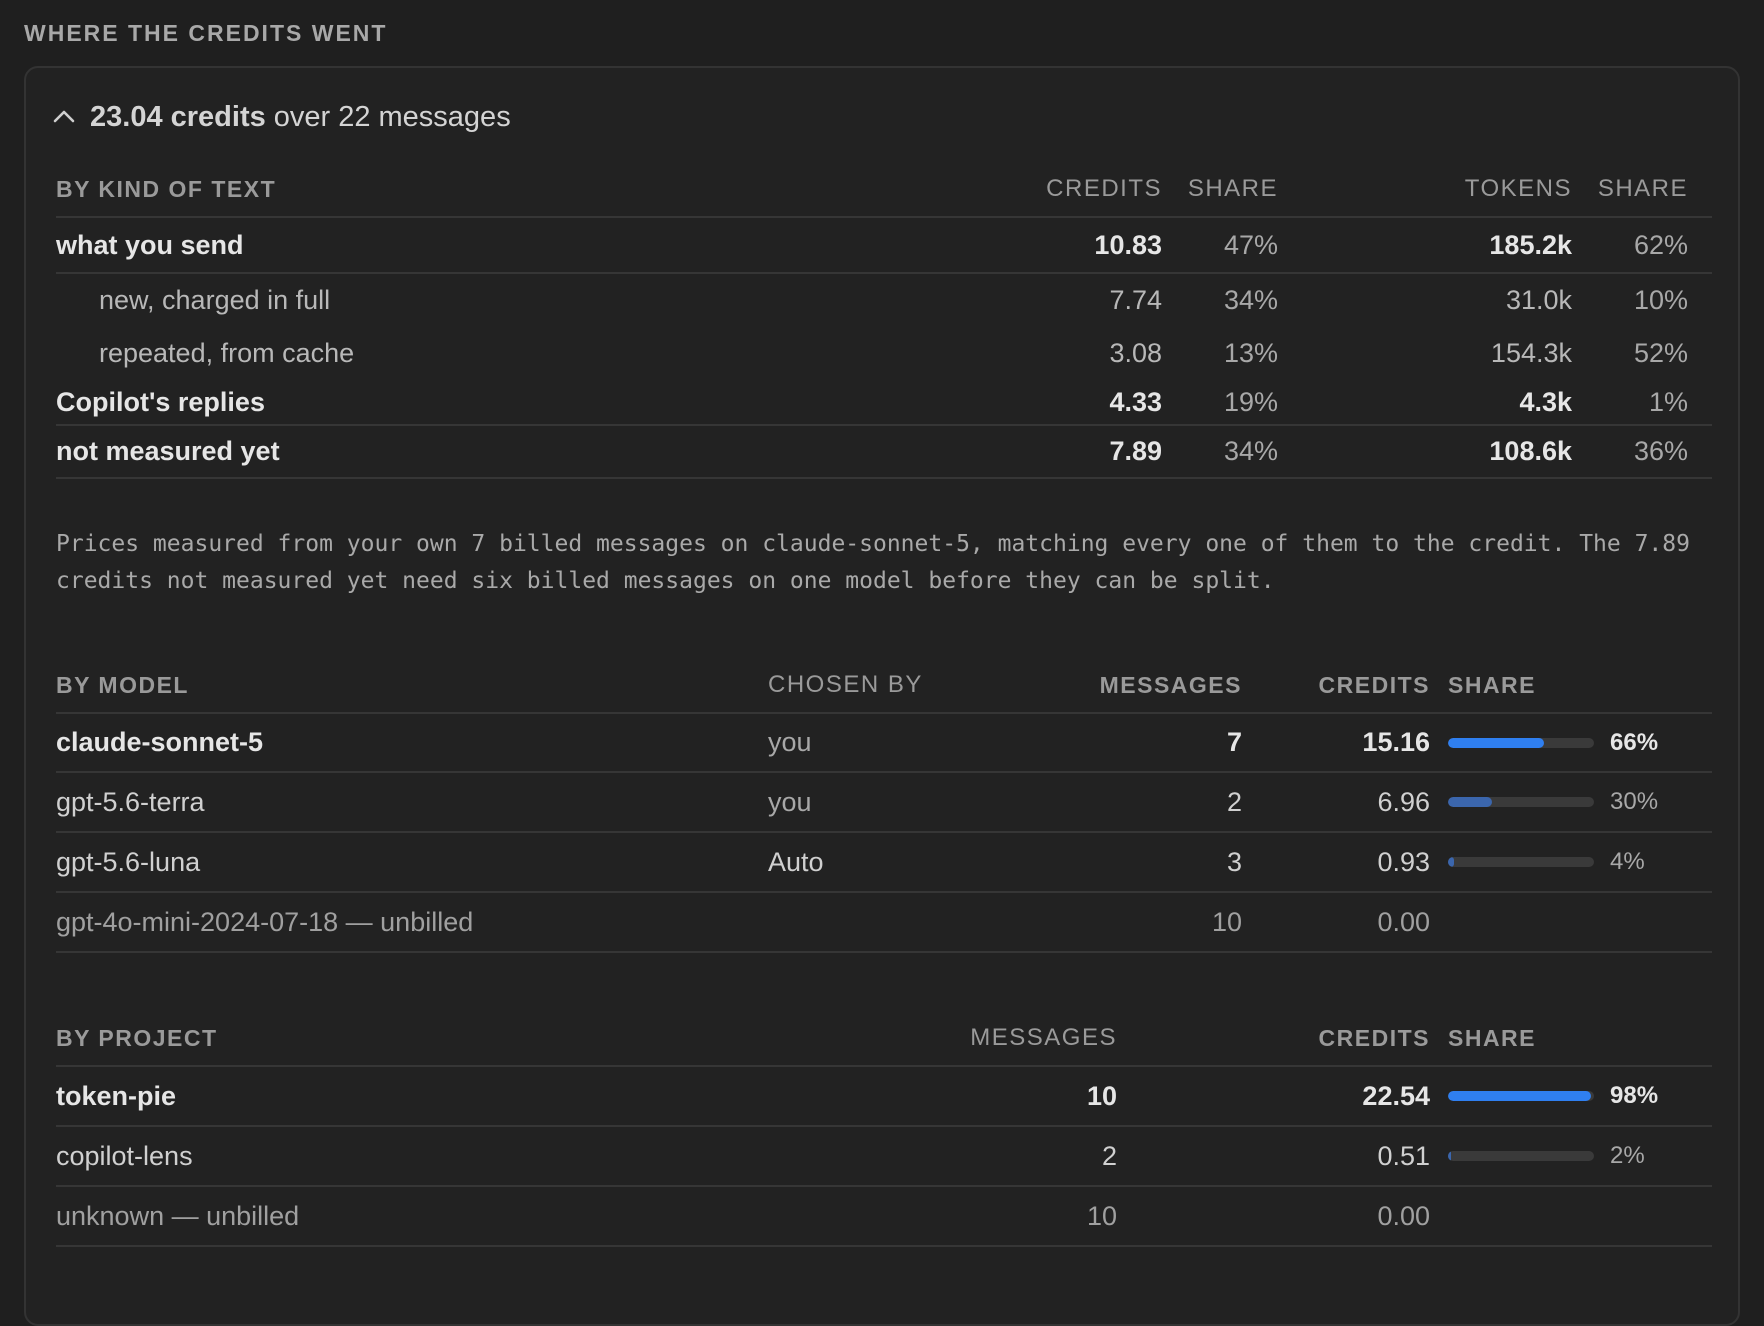 This screenshot has width=1764, height=1326. What do you see at coordinates (1135, 300) in the screenshot?
I see `kind-credits: 7.74` at bounding box center [1135, 300].